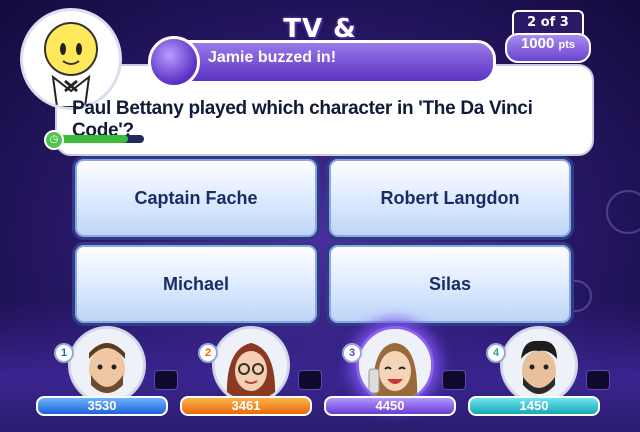 This screenshot has width=640, height=432. I want to click on player-number-badge: 2, so click(208, 353).